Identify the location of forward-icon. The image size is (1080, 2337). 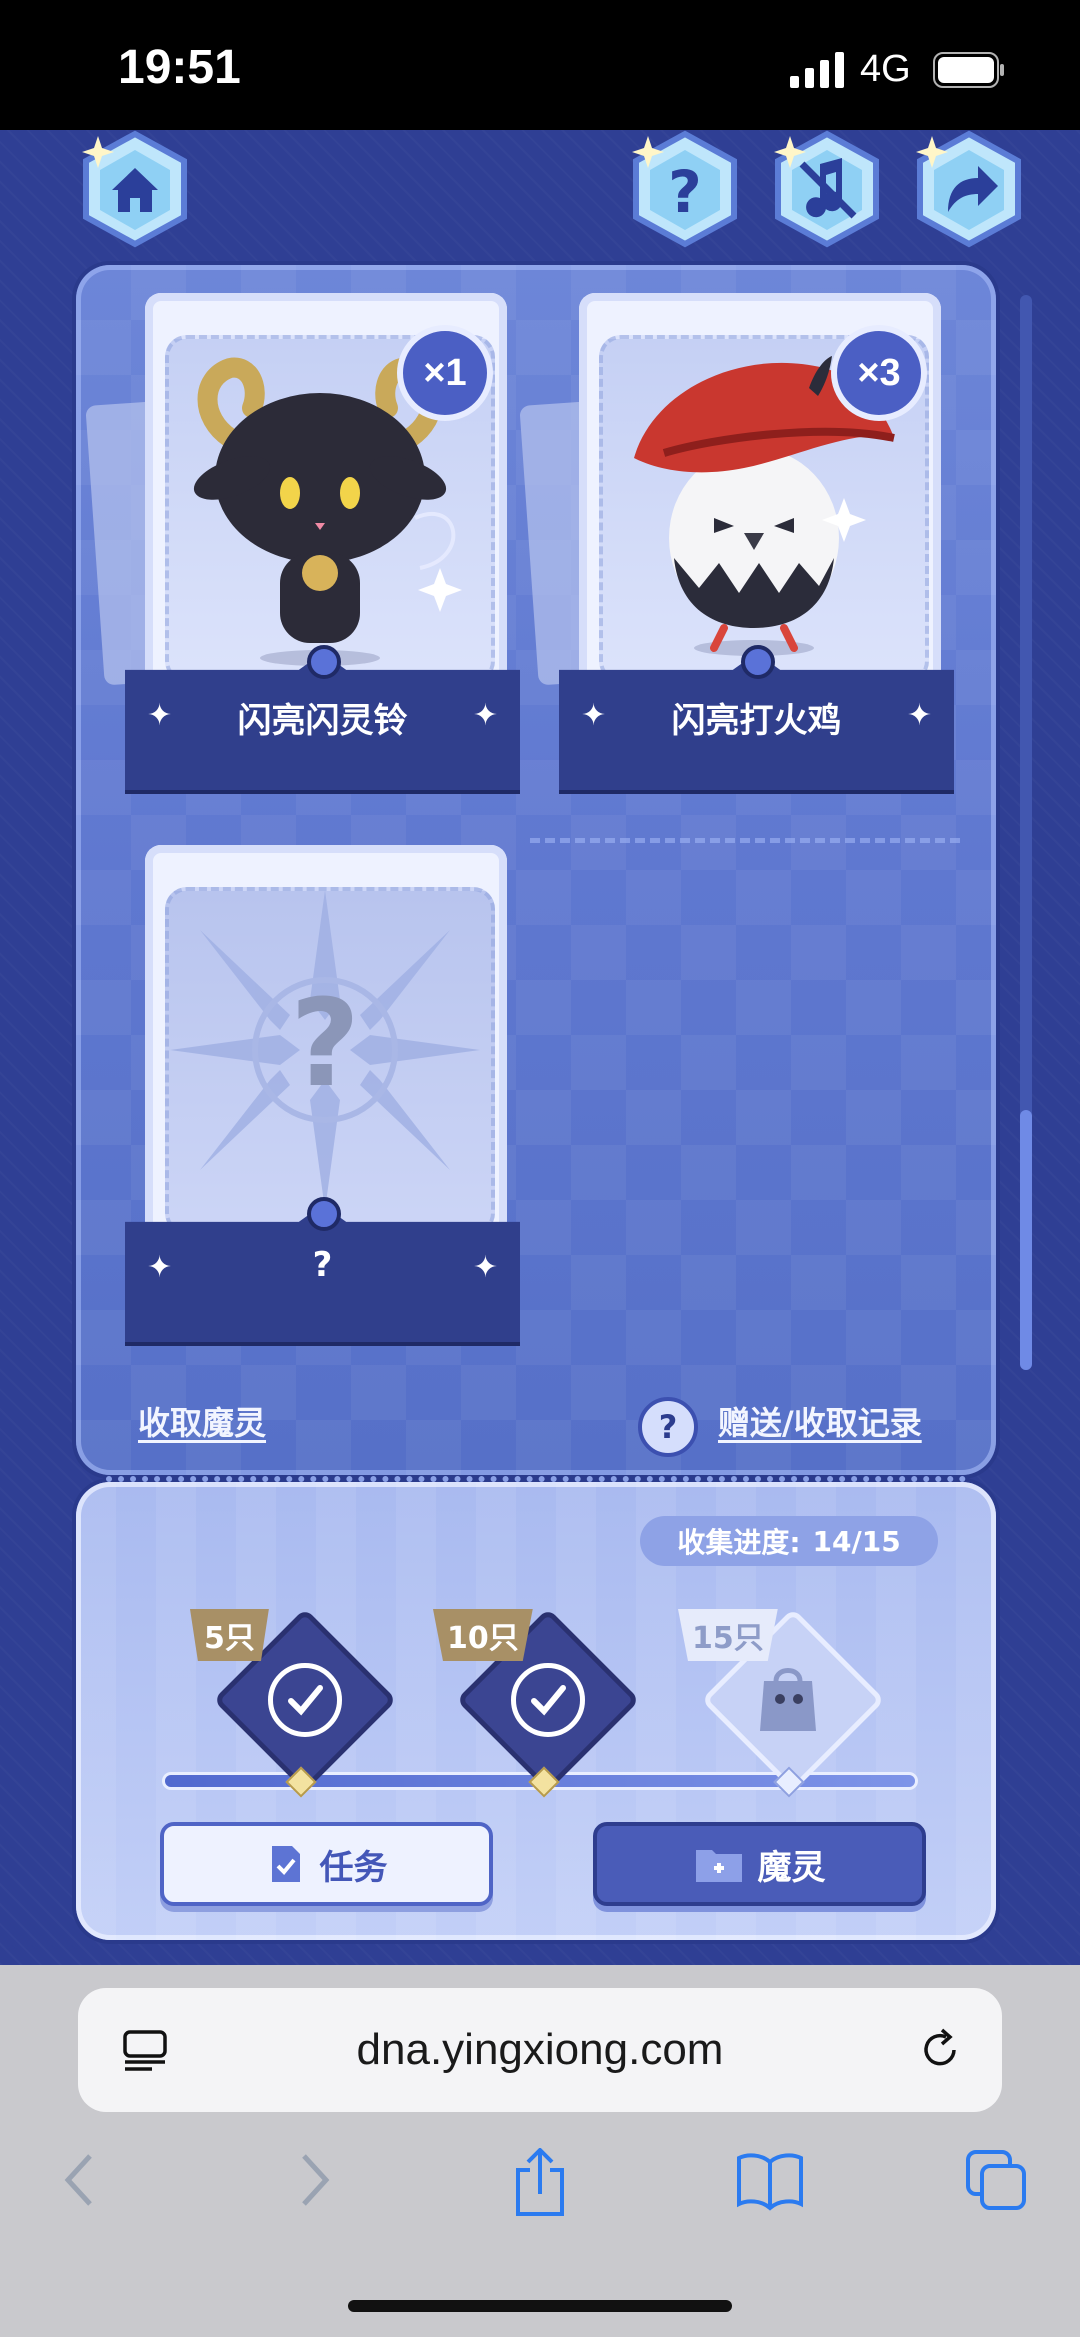
(314, 2180).